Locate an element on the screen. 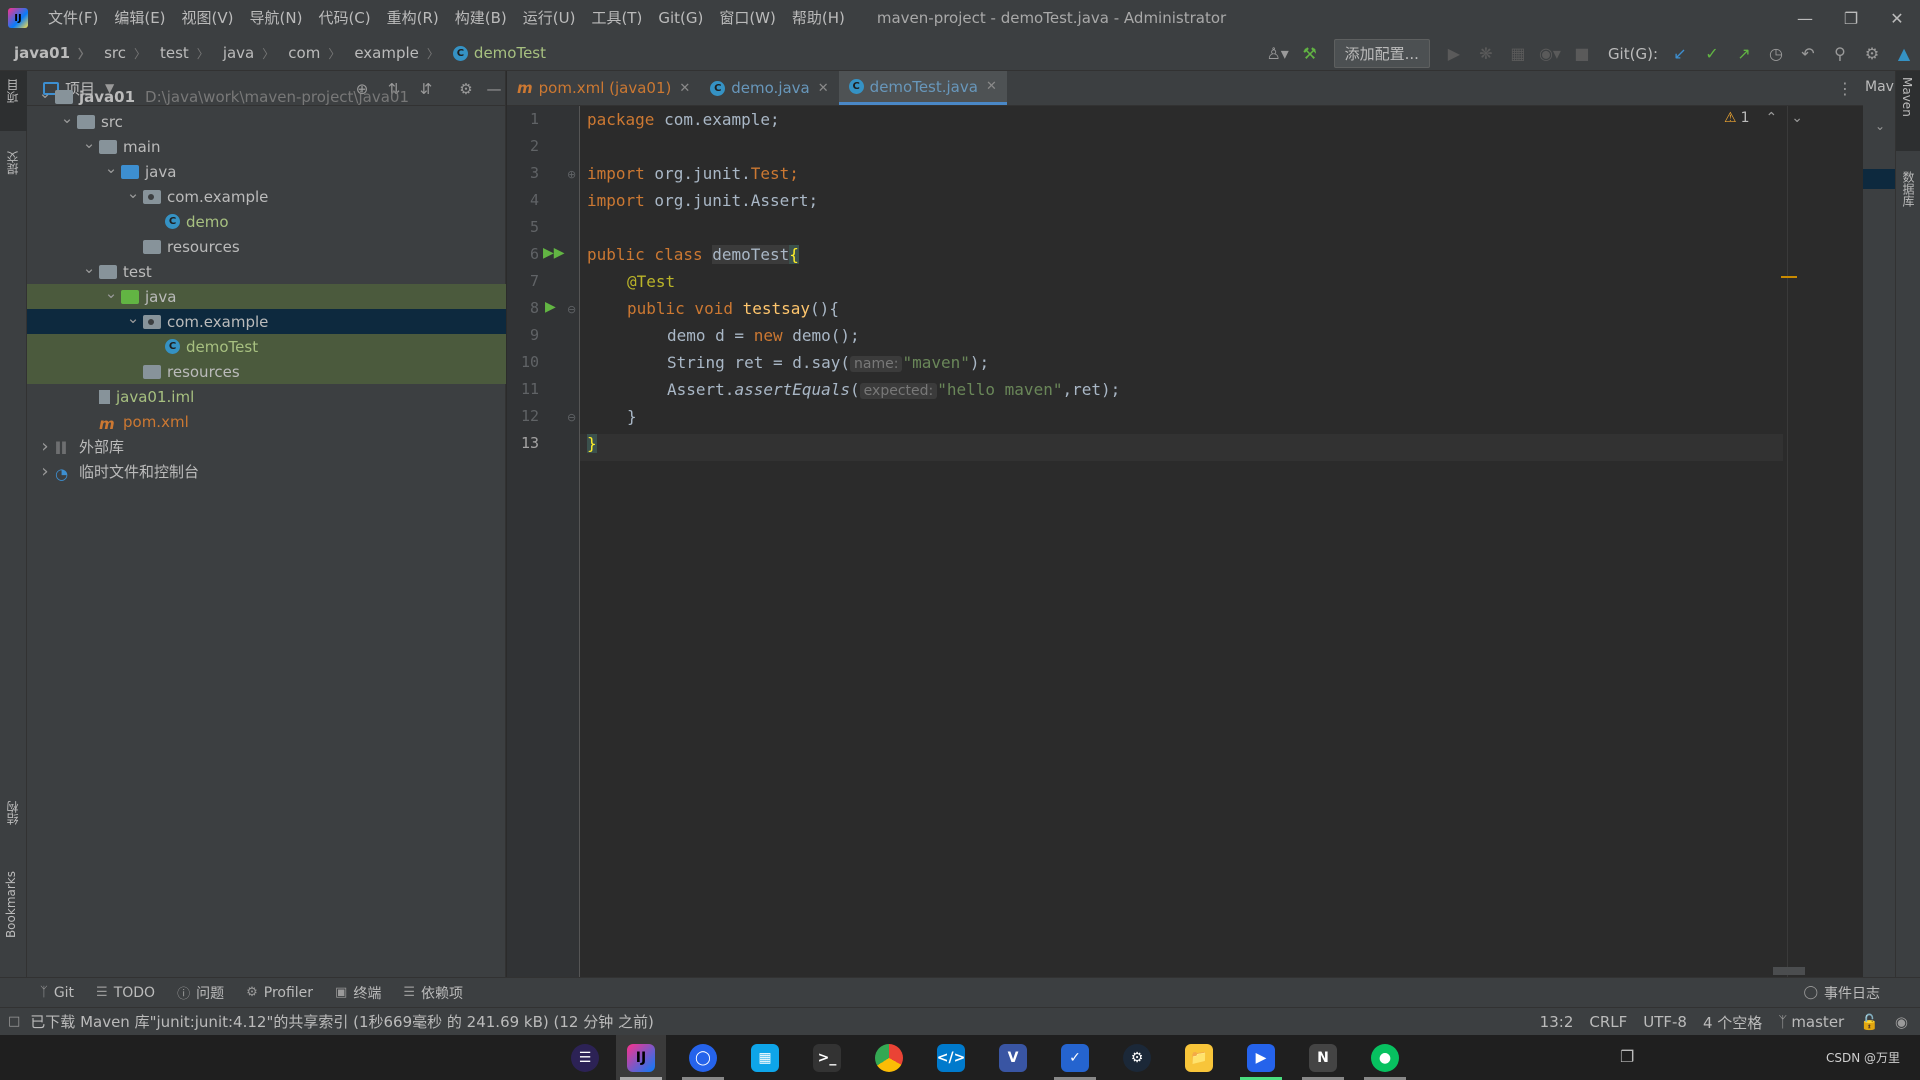 The height and width of the screenshot is (1080, 1920). debug-icon: ❋ is located at coordinates (1486, 53).